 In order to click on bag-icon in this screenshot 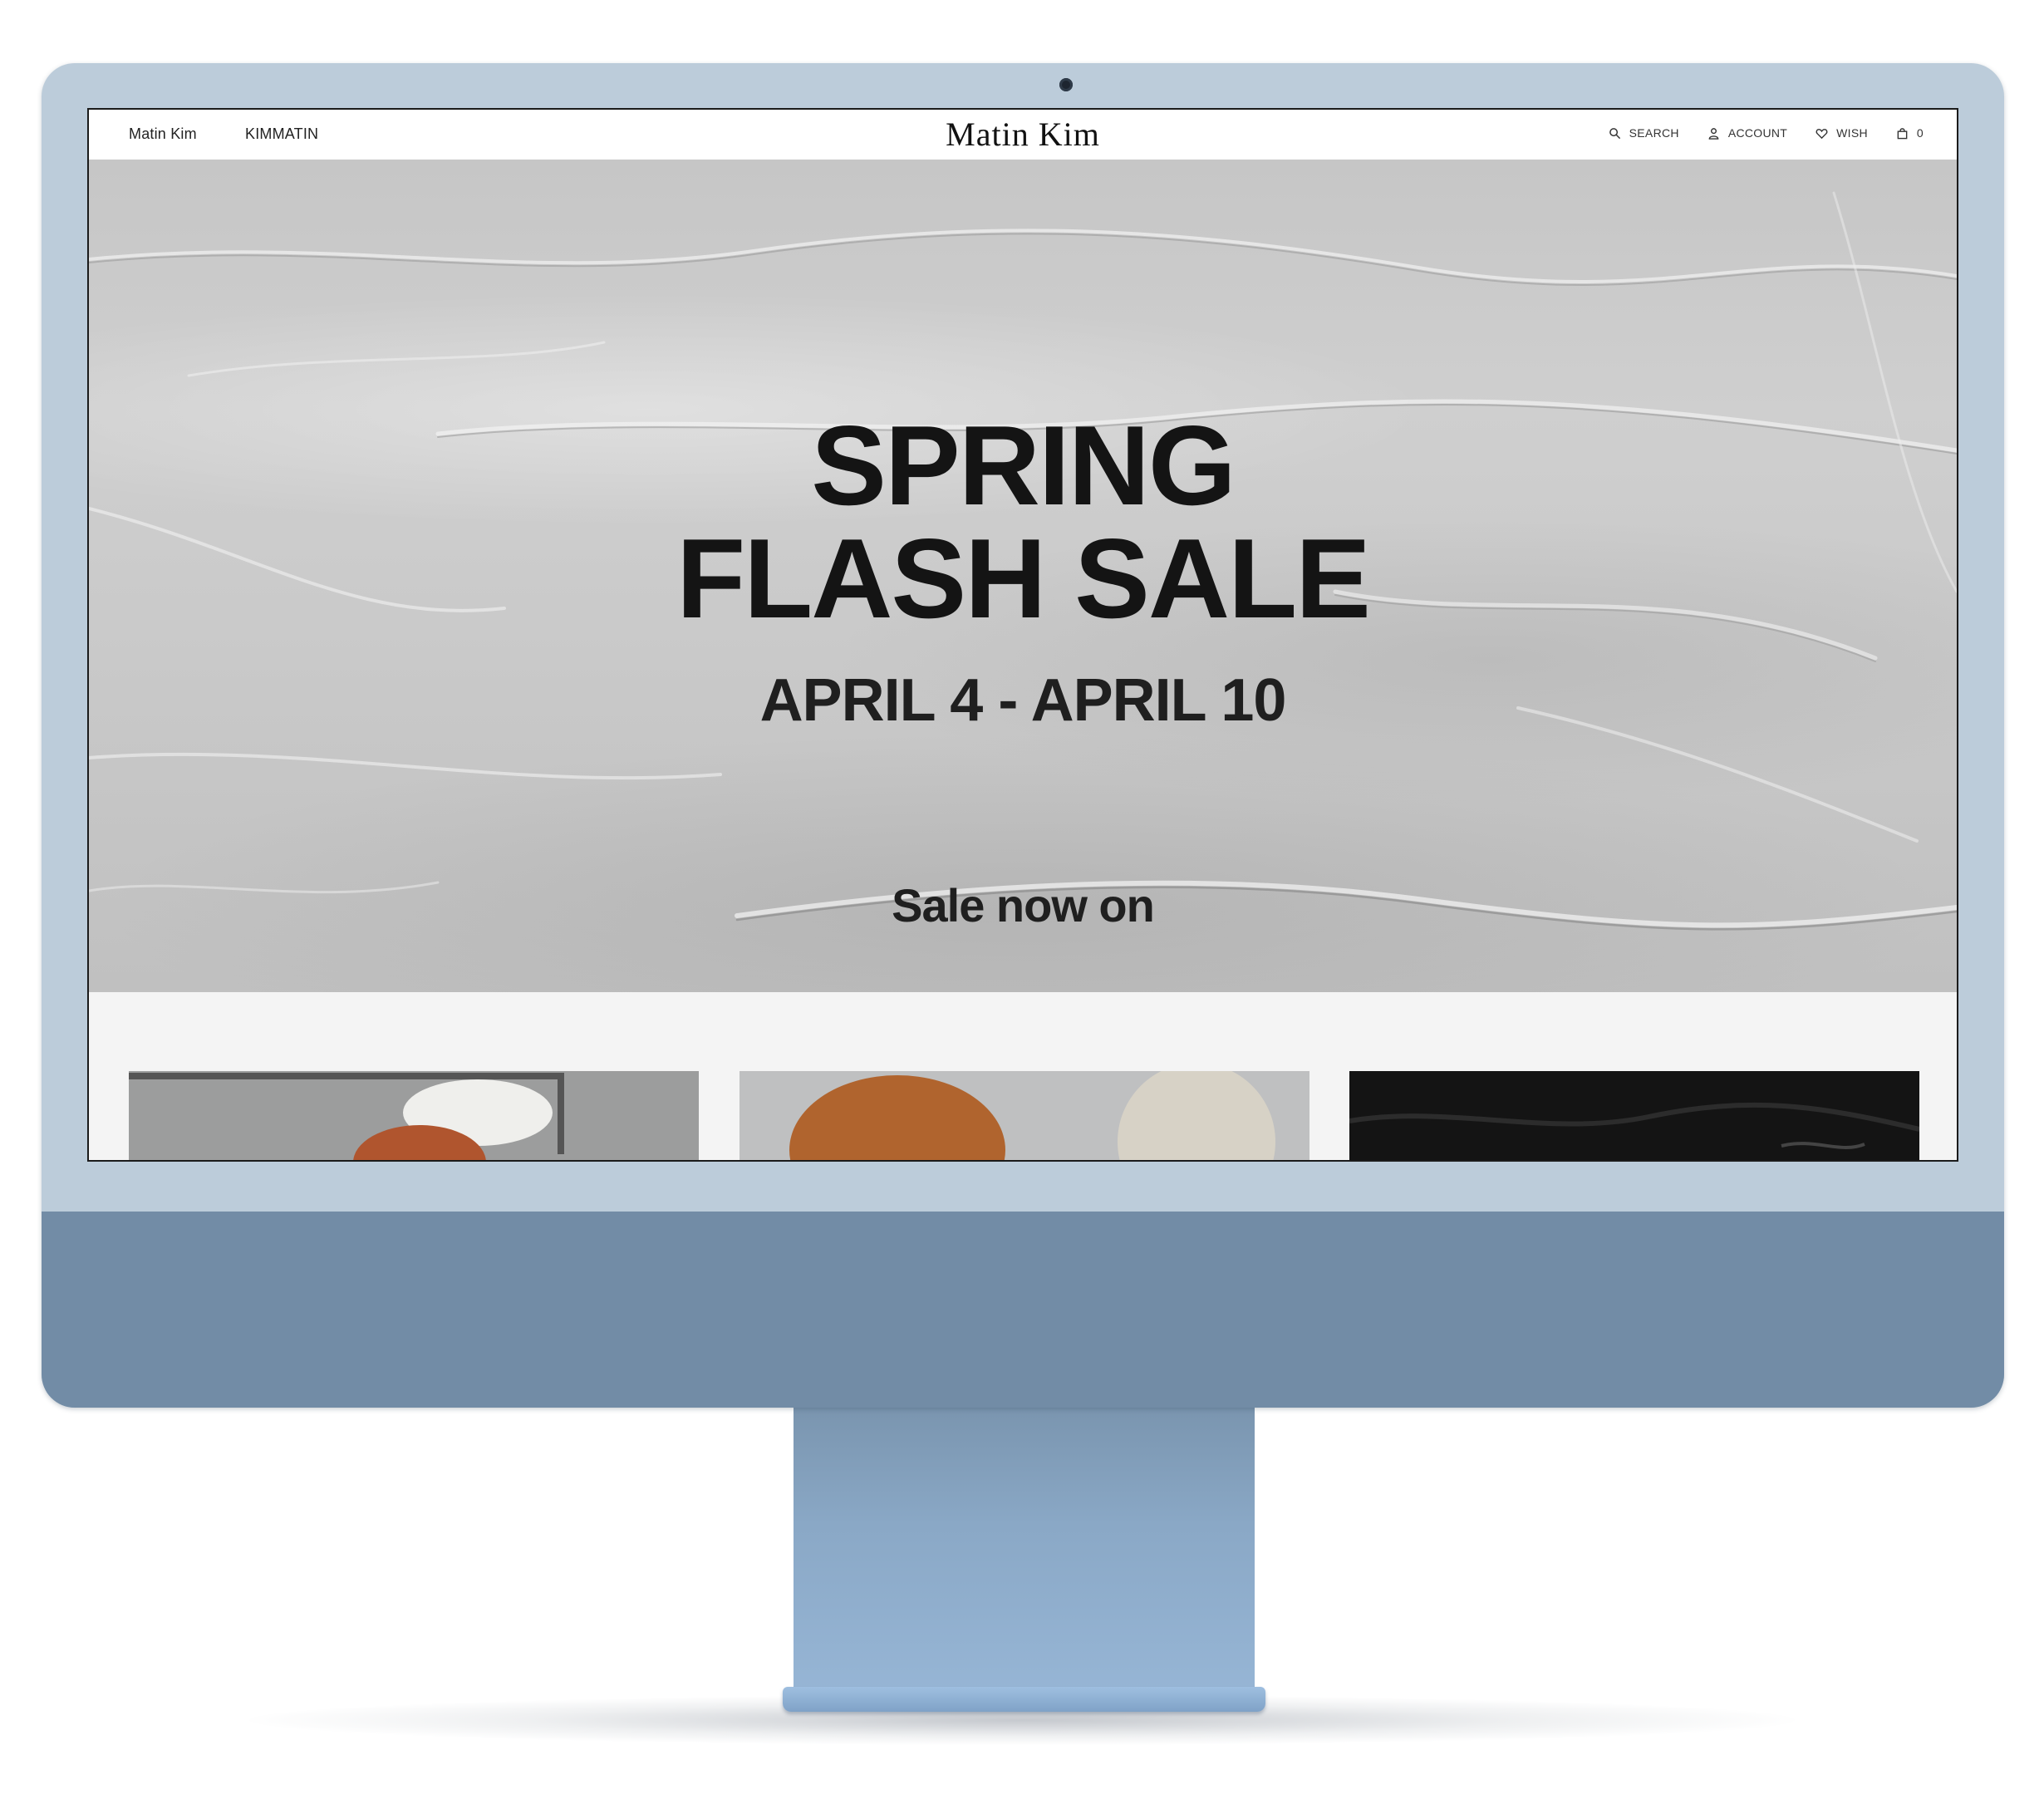, I will do `click(1902, 133)`.